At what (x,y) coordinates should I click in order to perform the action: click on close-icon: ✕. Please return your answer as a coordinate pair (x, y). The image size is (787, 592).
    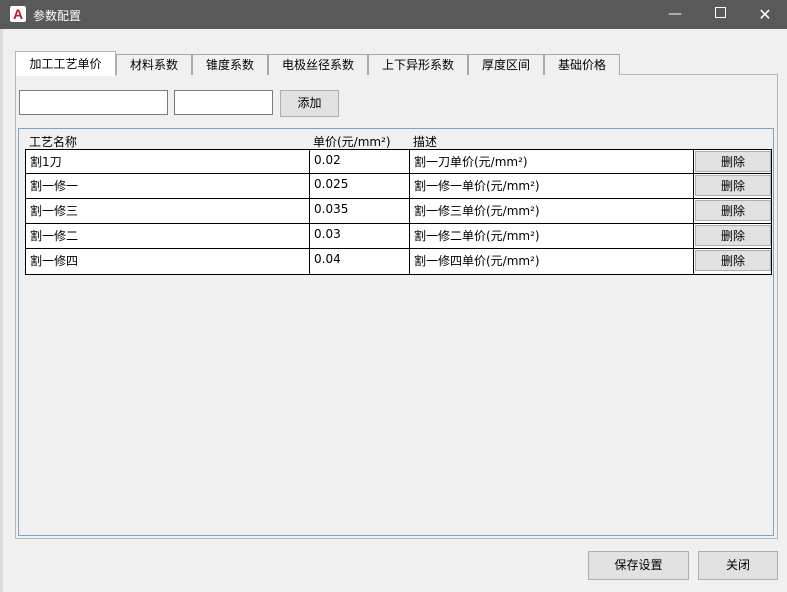
    Looking at the image, I should click on (765, 14).